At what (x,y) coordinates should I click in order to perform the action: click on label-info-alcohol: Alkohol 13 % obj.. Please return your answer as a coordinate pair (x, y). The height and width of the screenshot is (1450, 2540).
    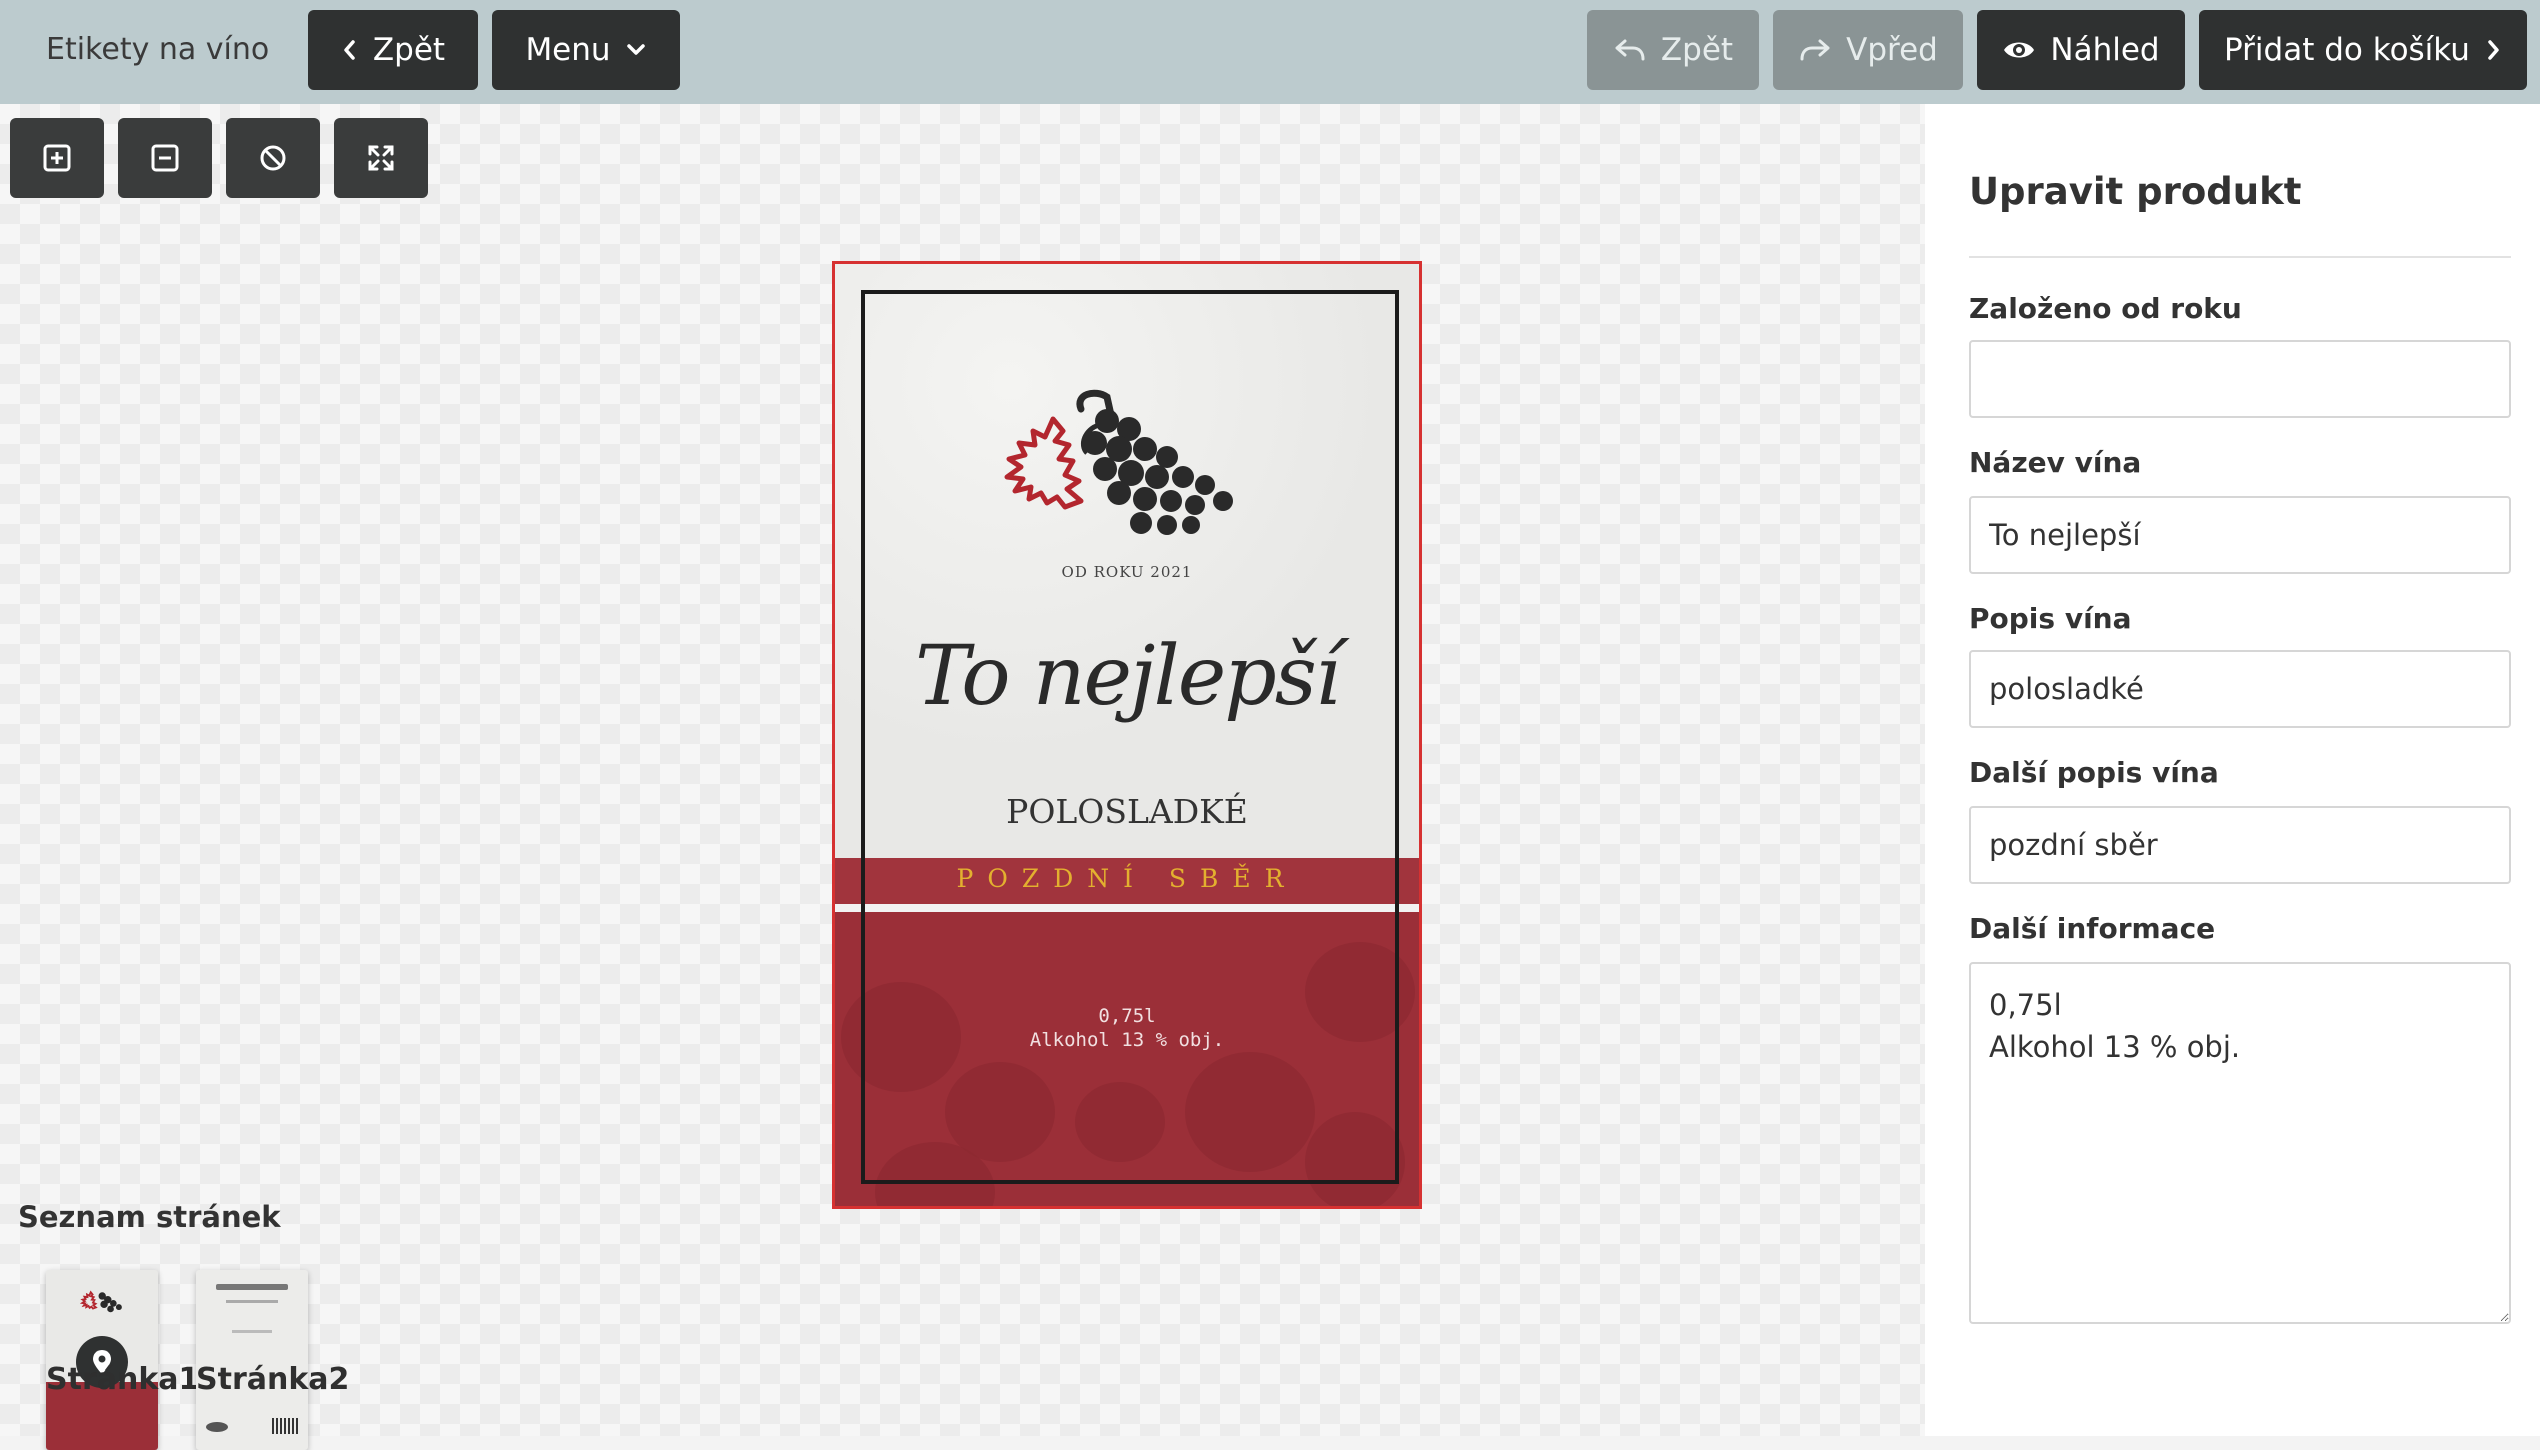
    Looking at the image, I should click on (1127, 1040).